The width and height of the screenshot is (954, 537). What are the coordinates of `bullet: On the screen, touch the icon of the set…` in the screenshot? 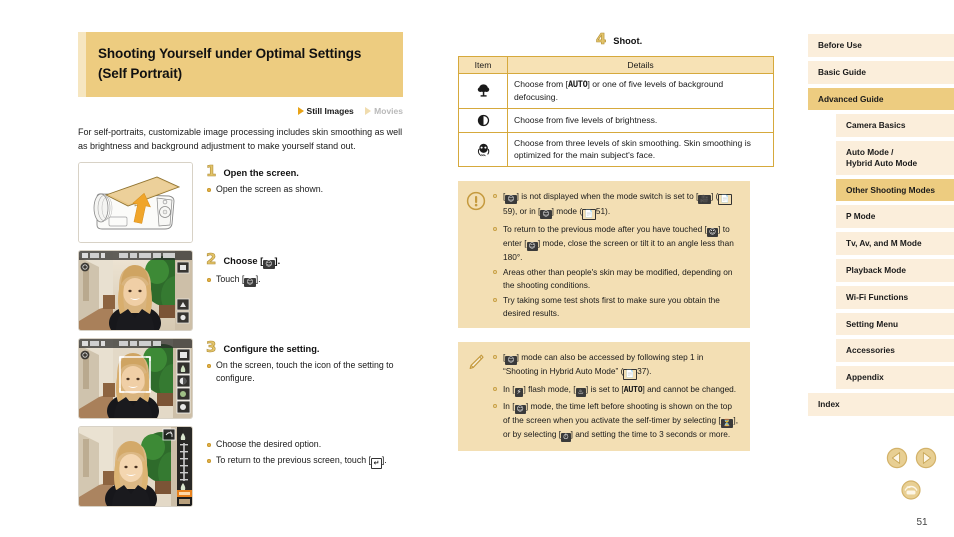 It's located at (304, 372).